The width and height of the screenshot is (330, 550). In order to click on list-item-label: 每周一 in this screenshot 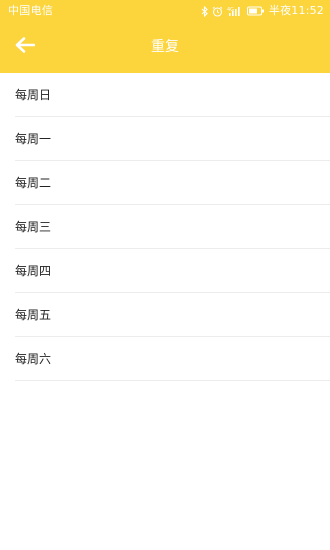, I will do `click(33, 139)`.